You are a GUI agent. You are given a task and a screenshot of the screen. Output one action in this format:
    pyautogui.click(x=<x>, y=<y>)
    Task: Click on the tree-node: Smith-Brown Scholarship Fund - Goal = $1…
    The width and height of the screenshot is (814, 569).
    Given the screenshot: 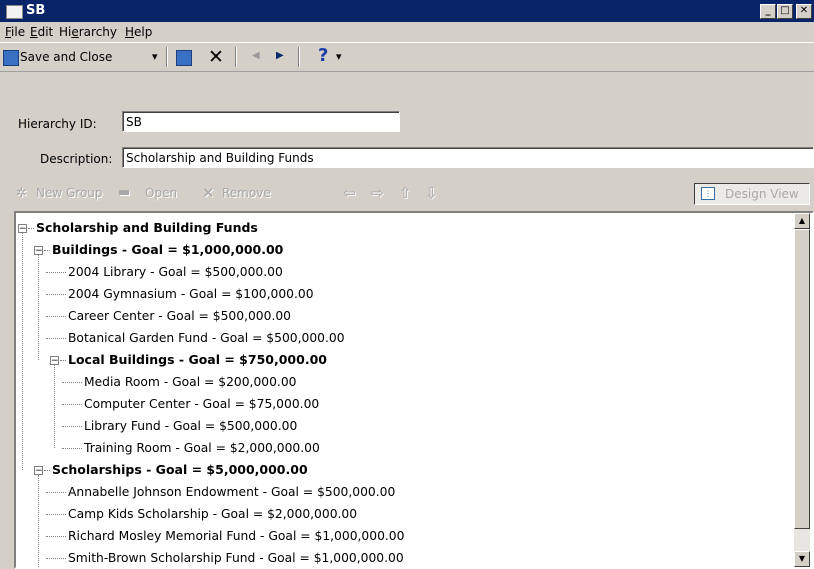 What is the action you would take?
    pyautogui.click(x=236, y=557)
    